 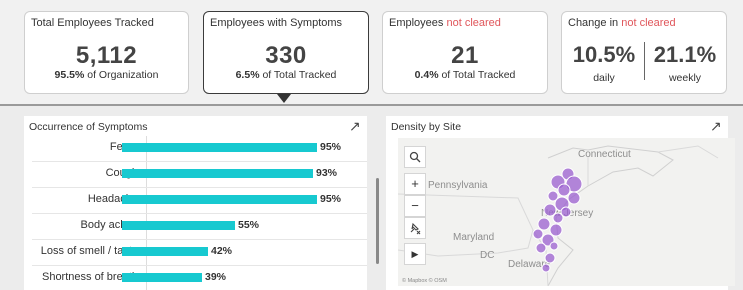 I want to click on daily-value: 10.5%, so click(x=604, y=54).